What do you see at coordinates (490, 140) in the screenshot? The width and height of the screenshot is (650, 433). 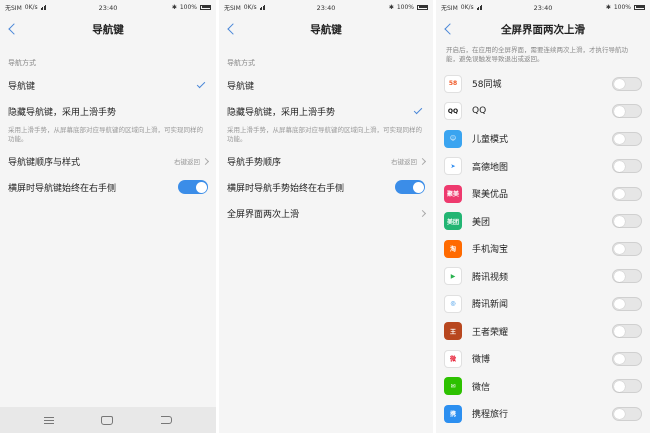 I see `app-name: 儿童模式` at bounding box center [490, 140].